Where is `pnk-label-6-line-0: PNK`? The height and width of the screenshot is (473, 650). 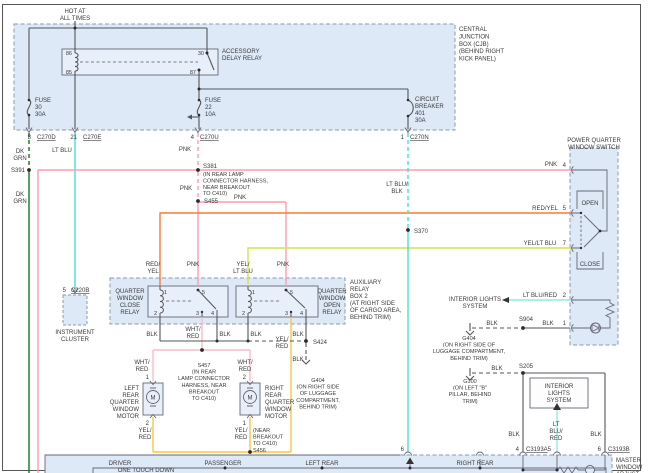
pnk-label-6-line-0: PNK is located at coordinates (283, 265).